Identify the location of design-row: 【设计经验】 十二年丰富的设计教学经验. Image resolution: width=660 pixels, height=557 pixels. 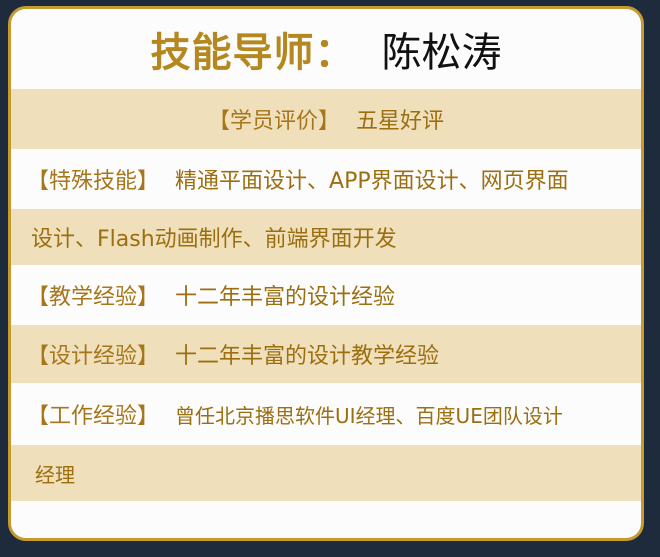
(326, 354).